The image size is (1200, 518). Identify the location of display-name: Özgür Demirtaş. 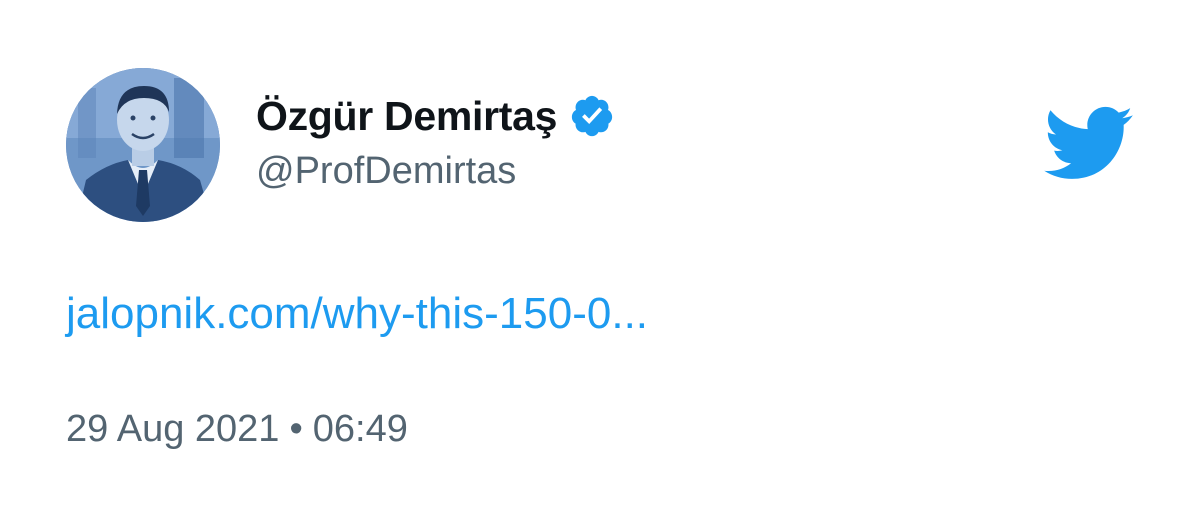
(406, 116).